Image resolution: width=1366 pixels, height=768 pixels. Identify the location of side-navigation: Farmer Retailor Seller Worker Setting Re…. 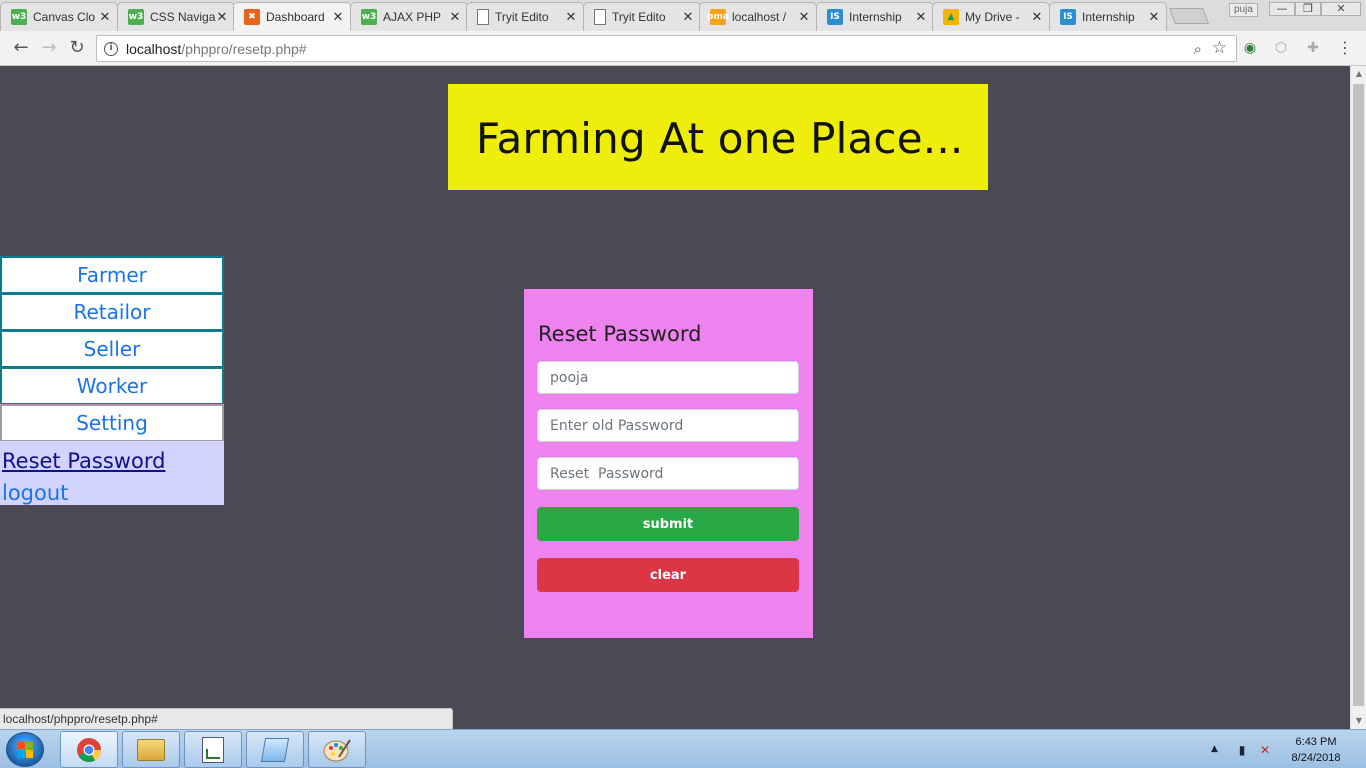
(112, 380).